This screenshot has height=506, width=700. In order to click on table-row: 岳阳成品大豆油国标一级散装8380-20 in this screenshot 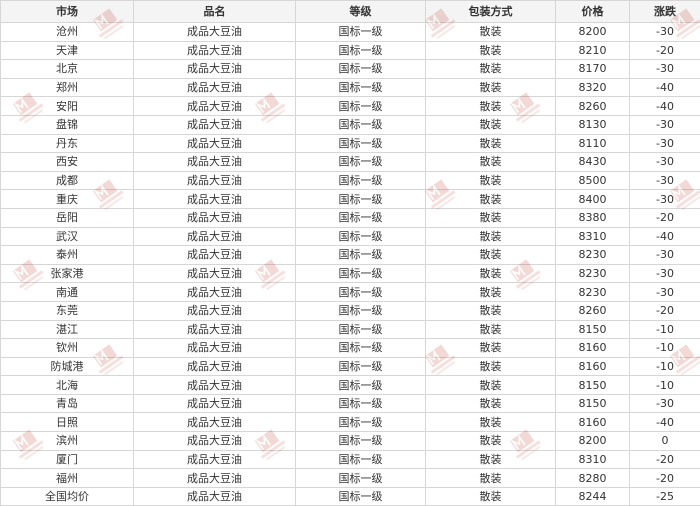, I will do `click(350, 217)`.